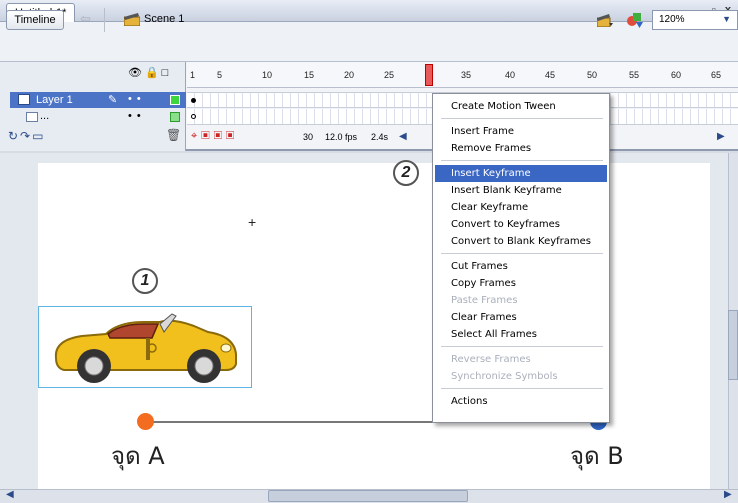 Image resolution: width=738 pixels, height=503 pixels. I want to click on point-a-marker, so click(145, 421).